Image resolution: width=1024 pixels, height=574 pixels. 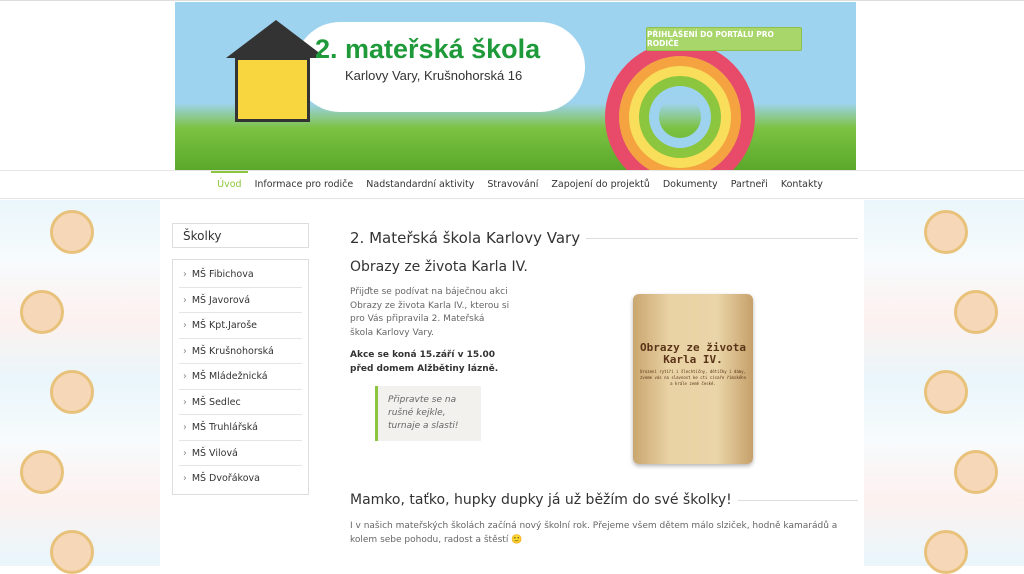 What do you see at coordinates (428, 49) in the screenshot?
I see `site-title: 2. mateřská škola` at bounding box center [428, 49].